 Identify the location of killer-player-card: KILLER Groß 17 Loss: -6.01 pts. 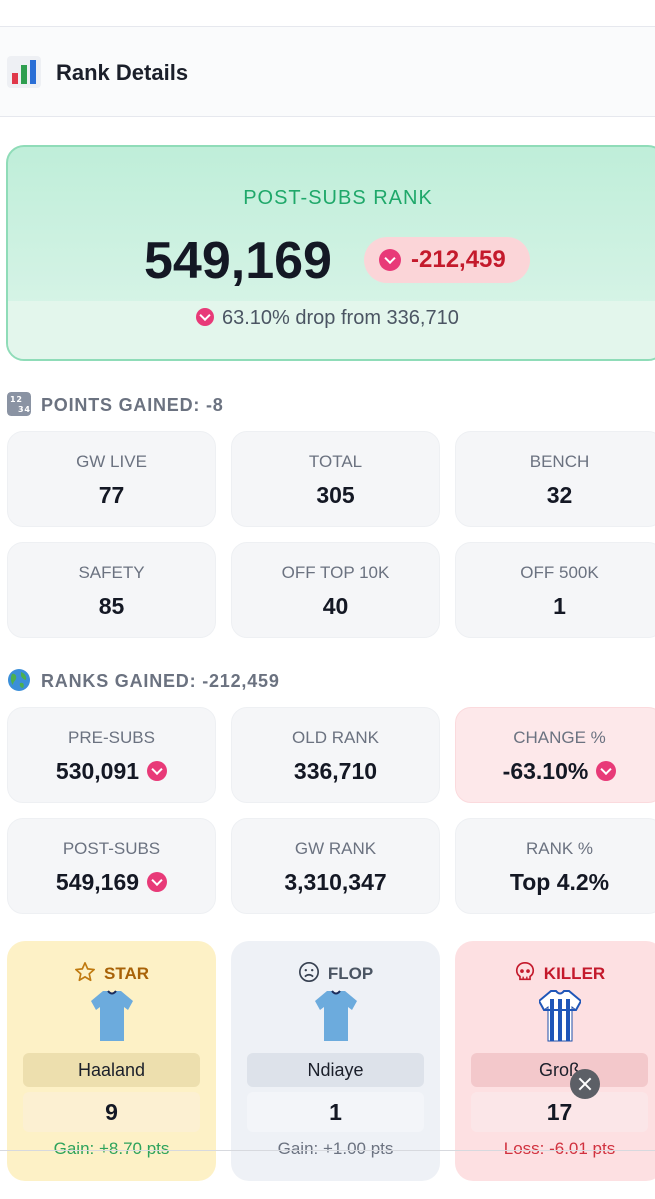
(555, 1061).